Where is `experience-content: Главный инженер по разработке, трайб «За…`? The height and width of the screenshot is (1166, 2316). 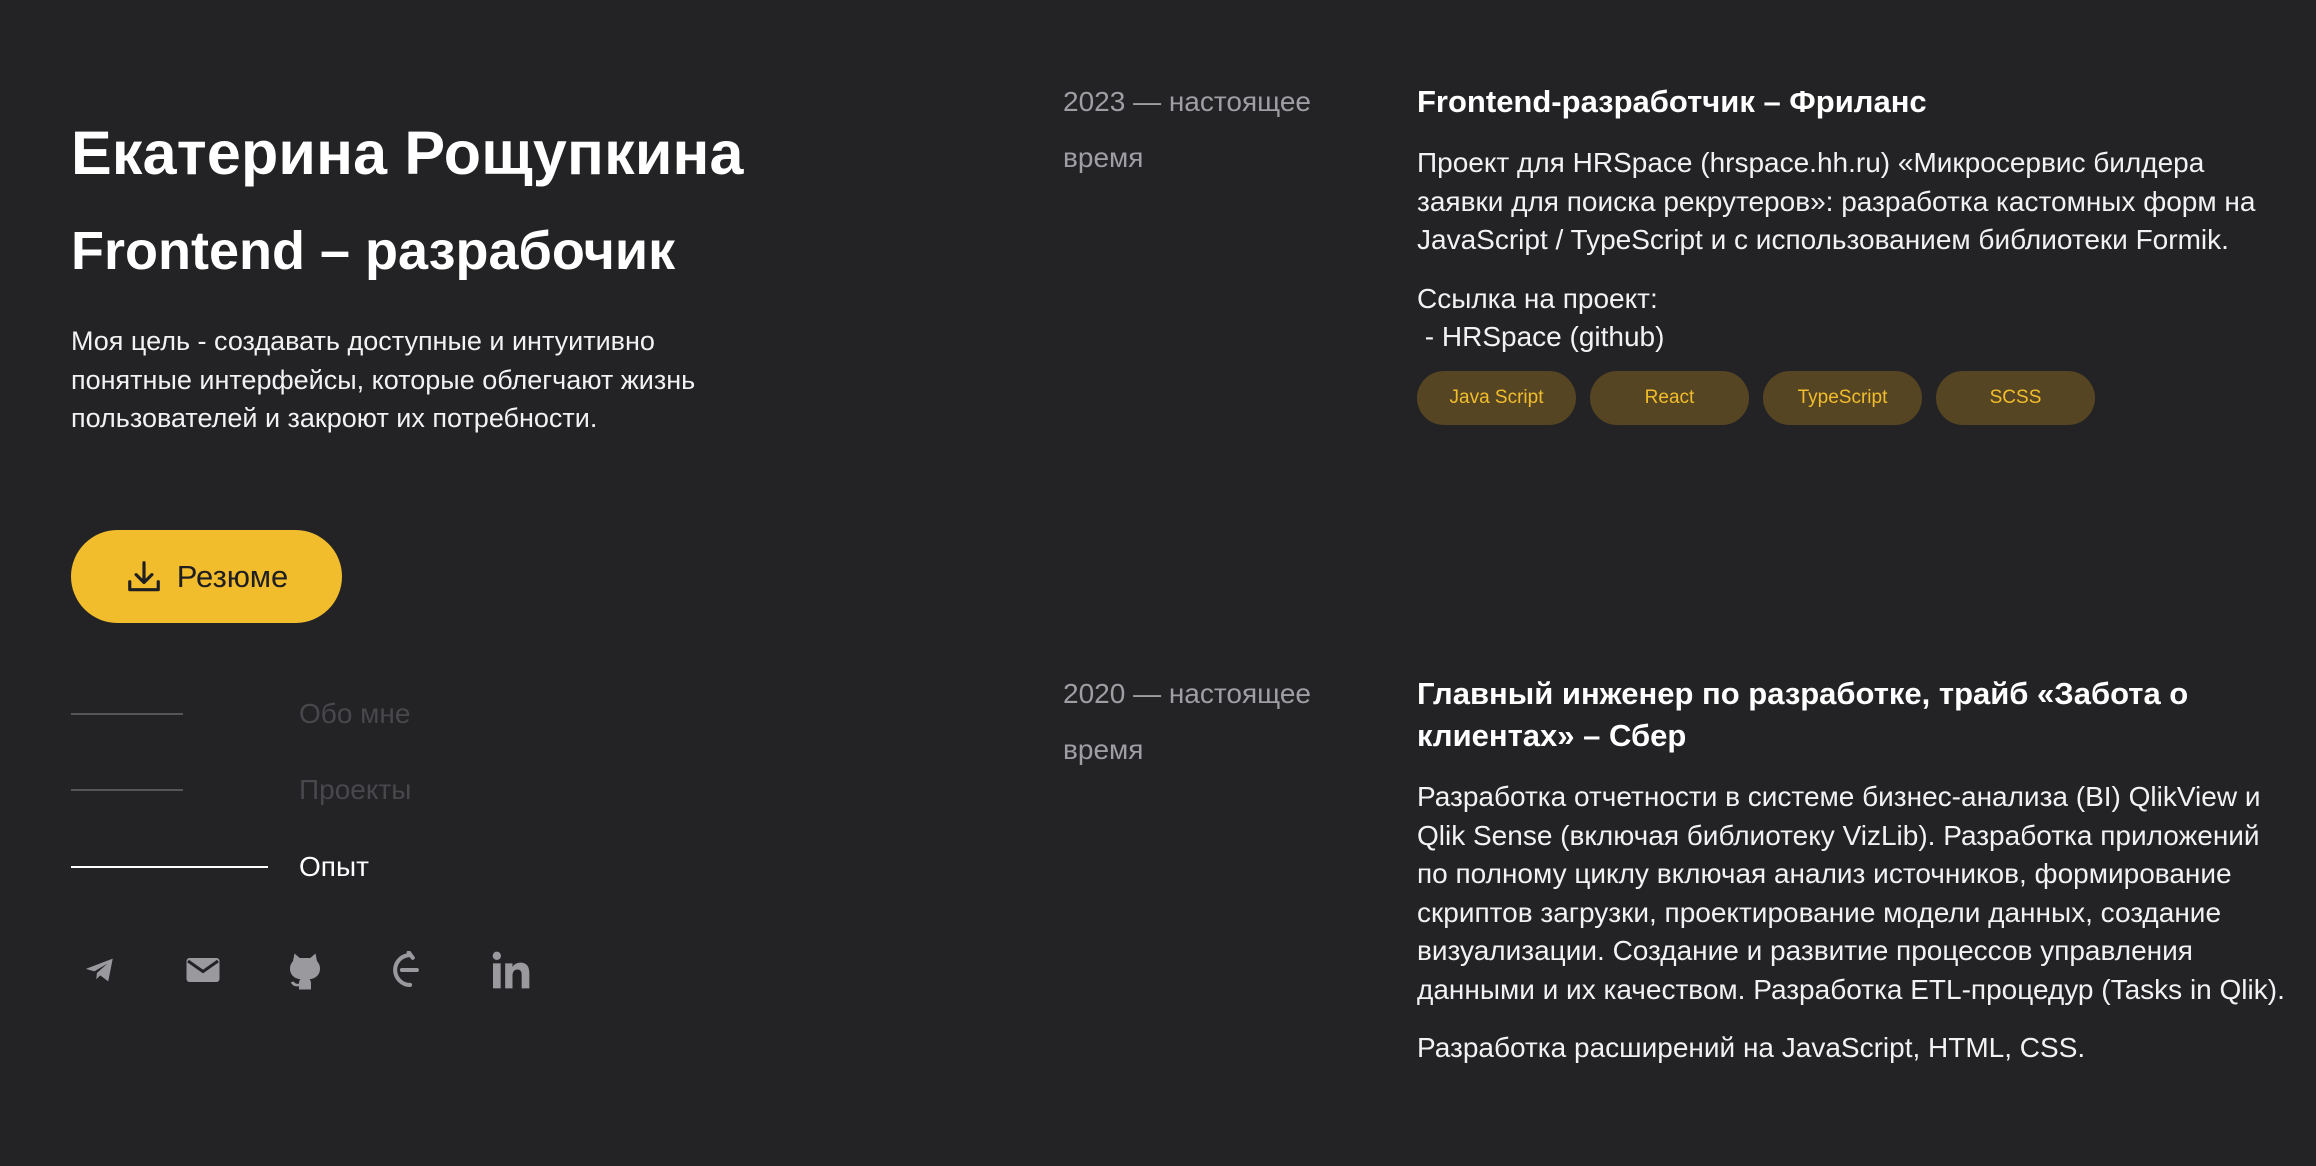 experience-content: Главный инженер по разработке, трайб «За… is located at coordinates (1857, 867).